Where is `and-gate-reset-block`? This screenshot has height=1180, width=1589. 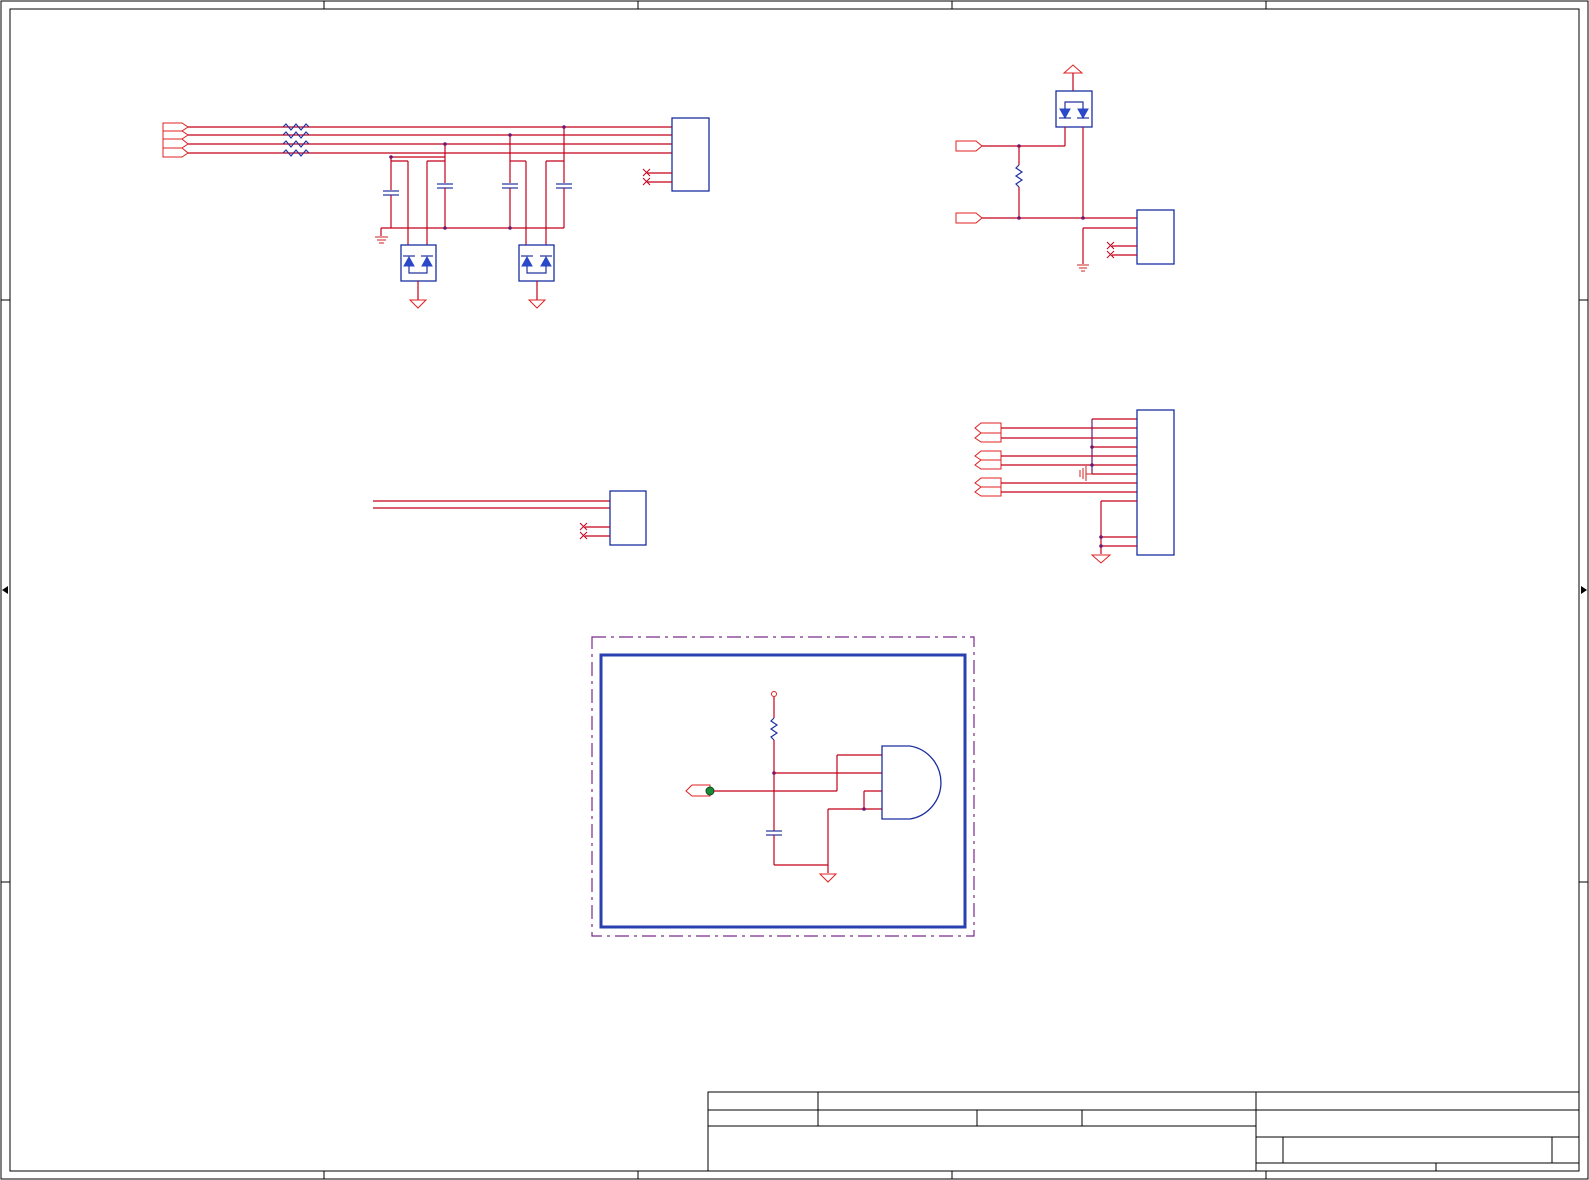
and-gate-reset-block is located at coordinates (783, 786).